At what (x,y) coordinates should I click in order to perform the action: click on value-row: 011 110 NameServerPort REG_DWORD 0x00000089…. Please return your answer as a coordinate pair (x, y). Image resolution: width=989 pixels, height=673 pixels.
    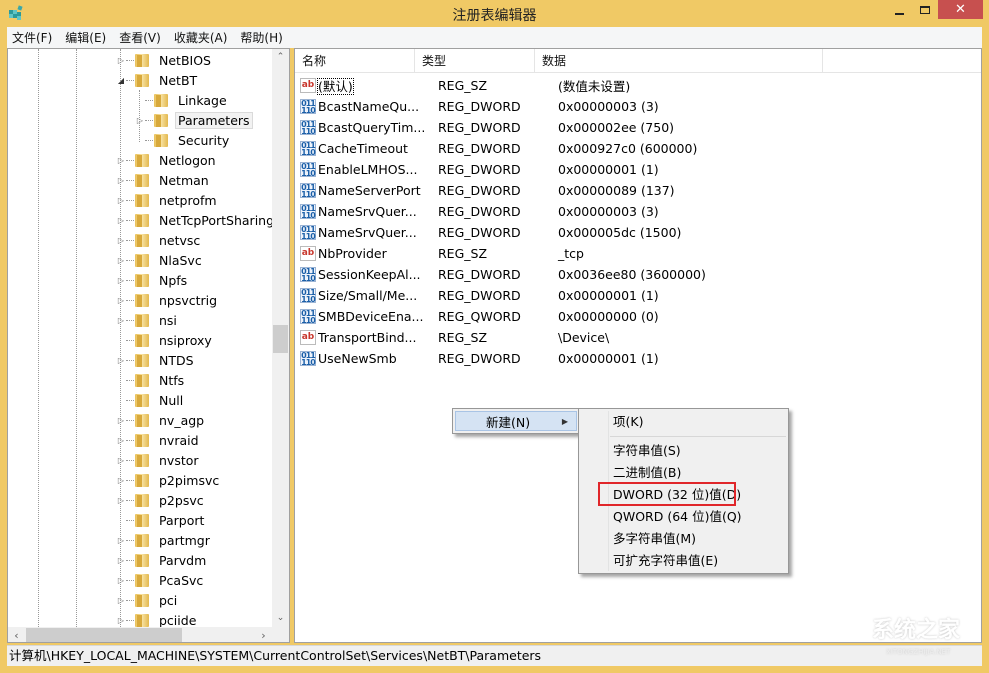
    Looking at the image, I should click on (579, 190).